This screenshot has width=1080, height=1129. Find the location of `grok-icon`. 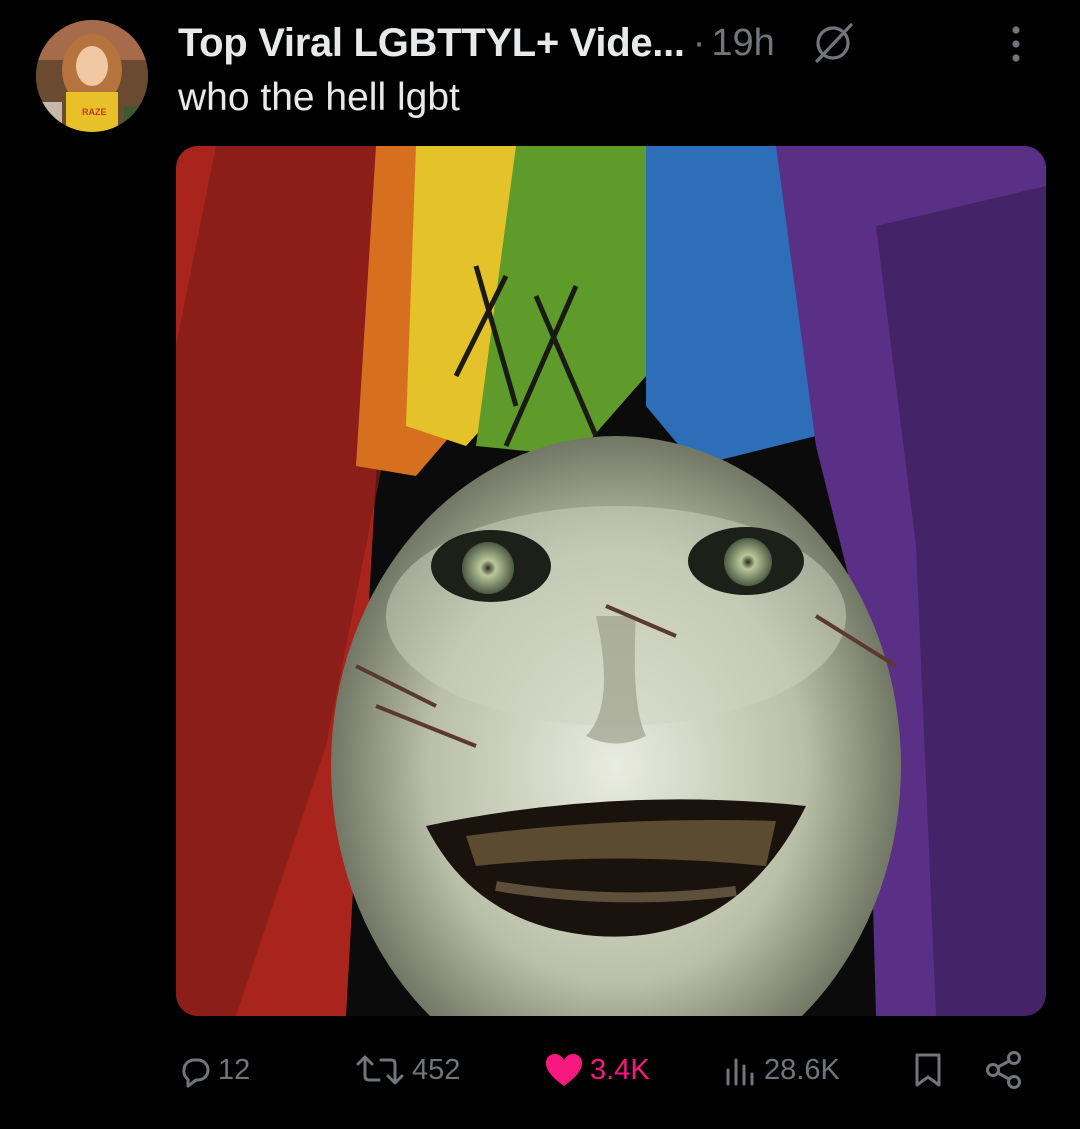

grok-icon is located at coordinates (833, 43).